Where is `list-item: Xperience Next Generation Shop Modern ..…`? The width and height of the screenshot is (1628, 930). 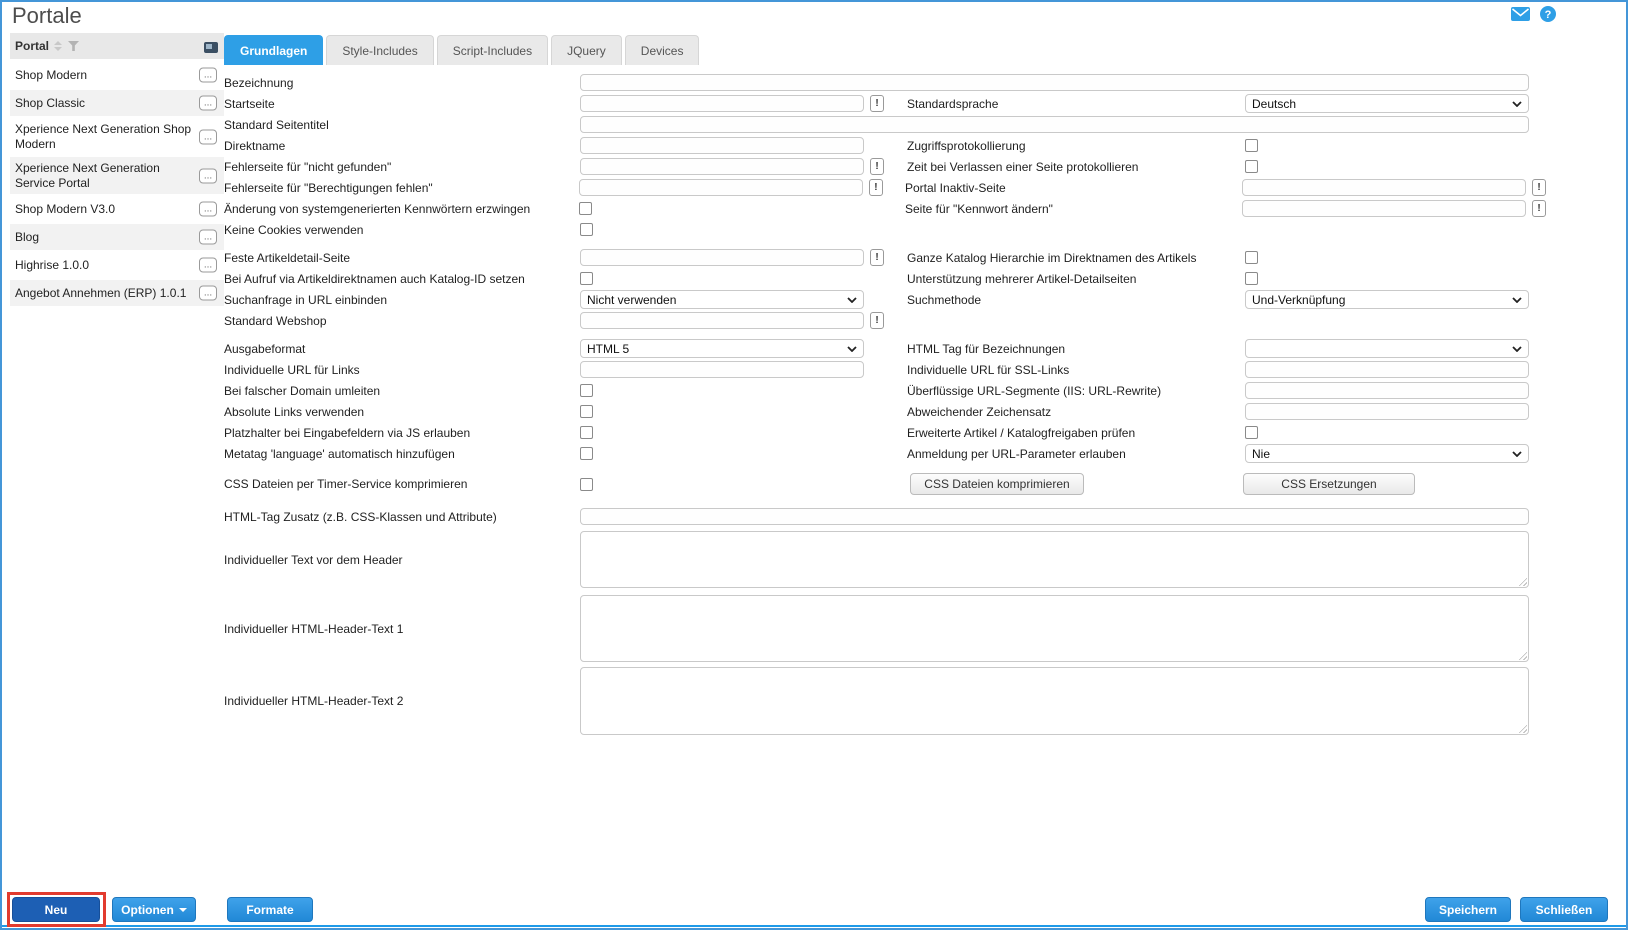
list-item: Xperience Next Generation Shop Modern ..… is located at coordinates (117, 136).